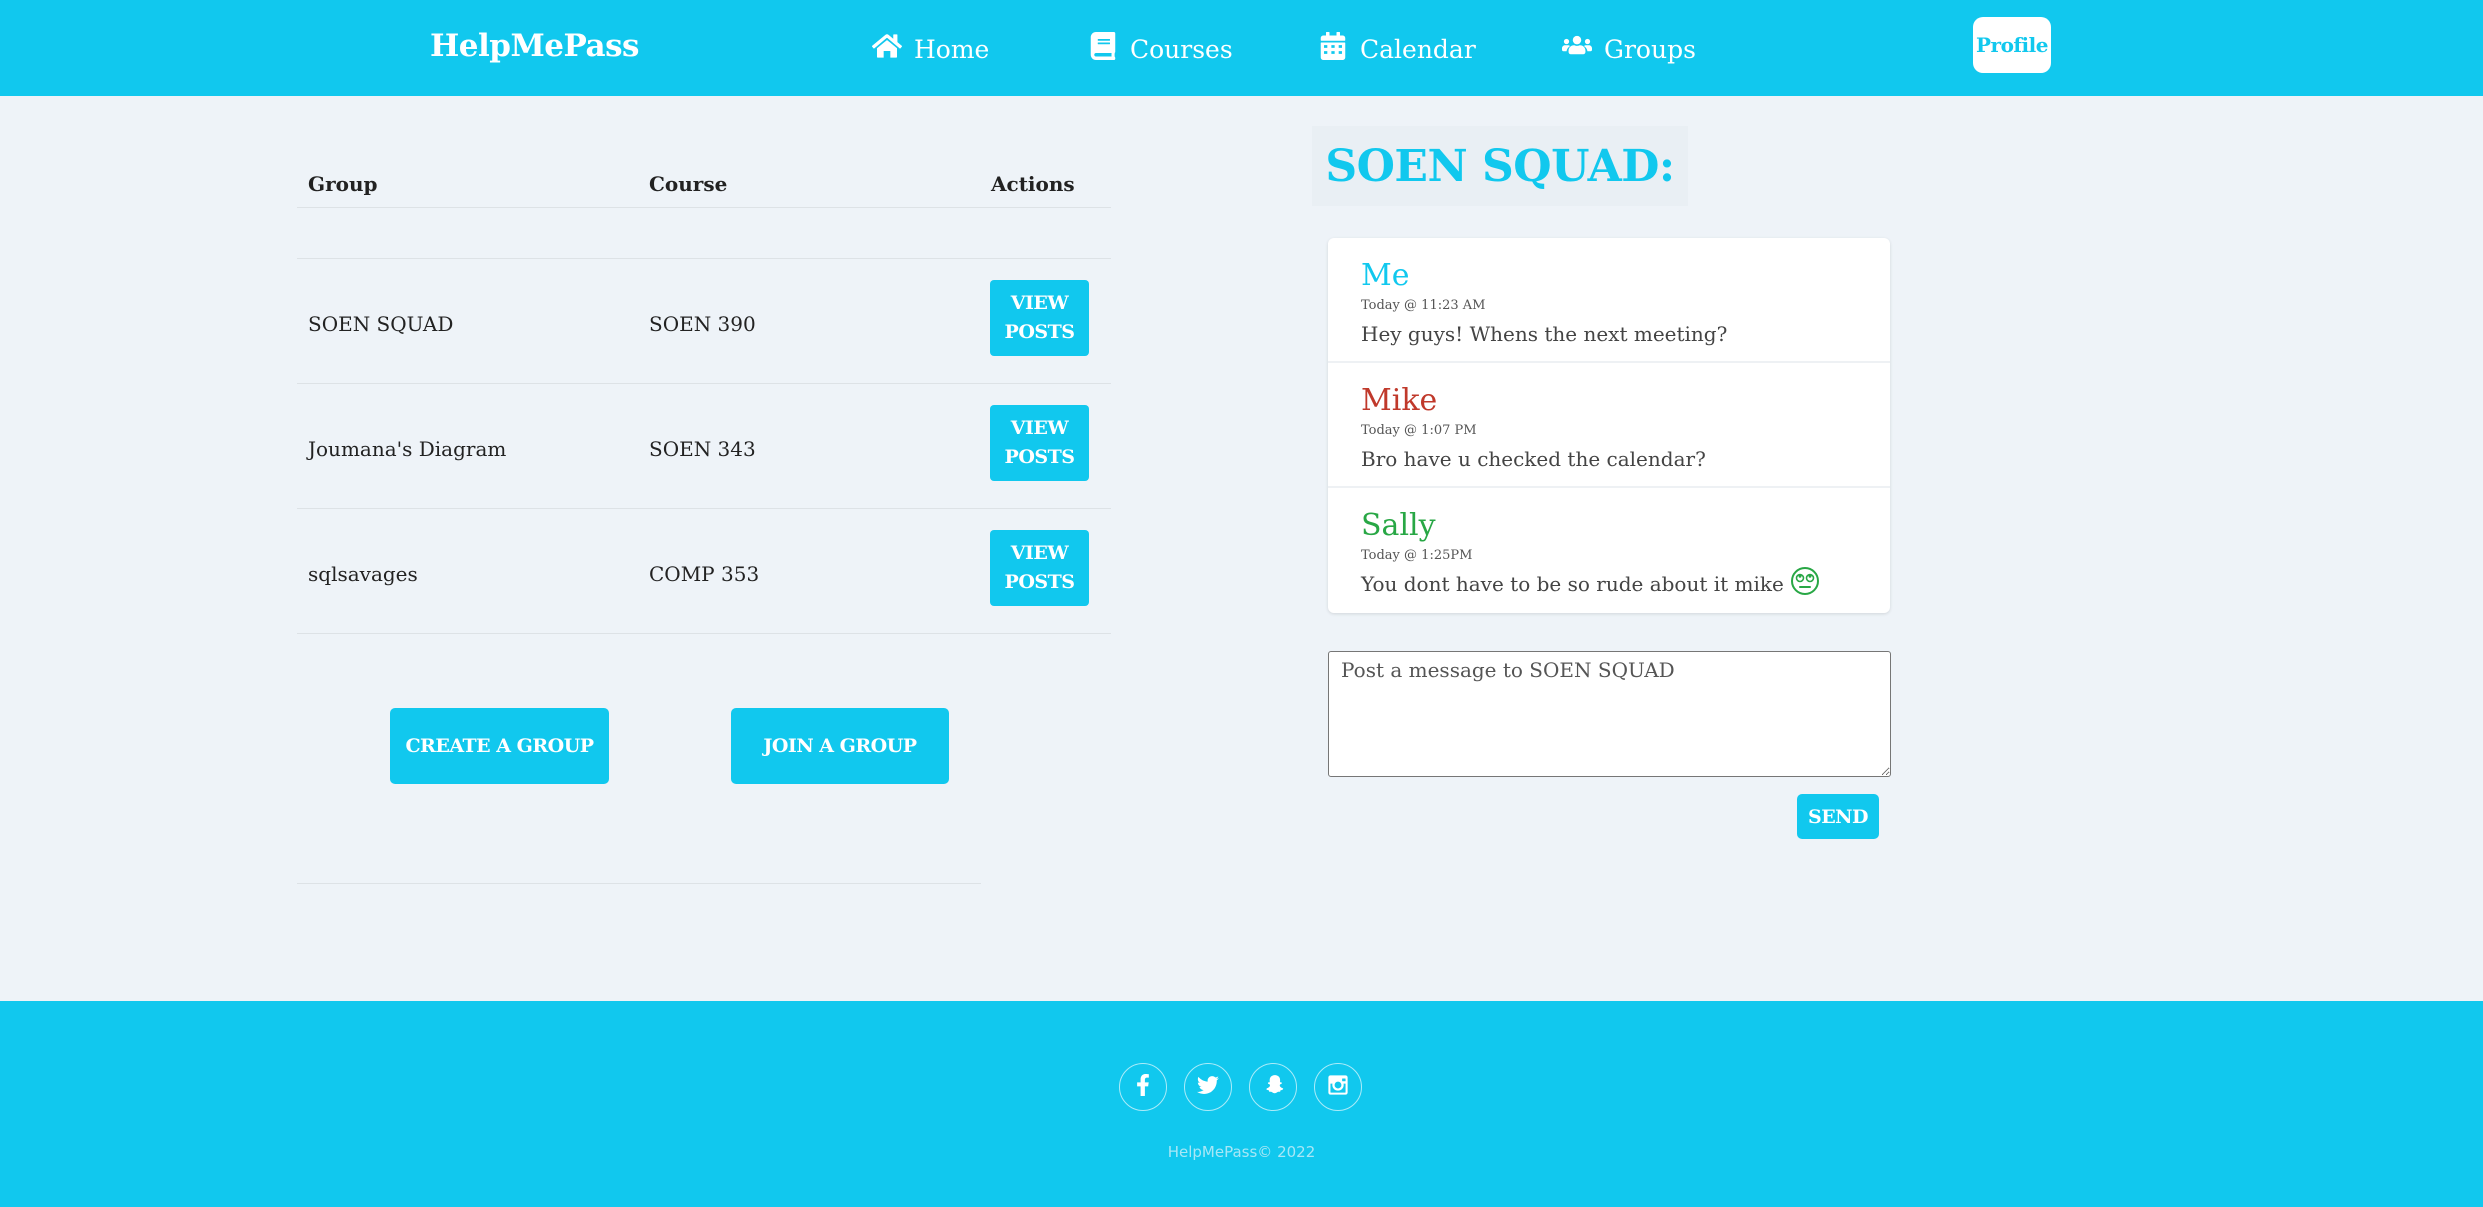 Image resolution: width=2483 pixels, height=1207 pixels. What do you see at coordinates (407, 449) in the screenshot?
I see `group-name: Joumana's Diagram` at bounding box center [407, 449].